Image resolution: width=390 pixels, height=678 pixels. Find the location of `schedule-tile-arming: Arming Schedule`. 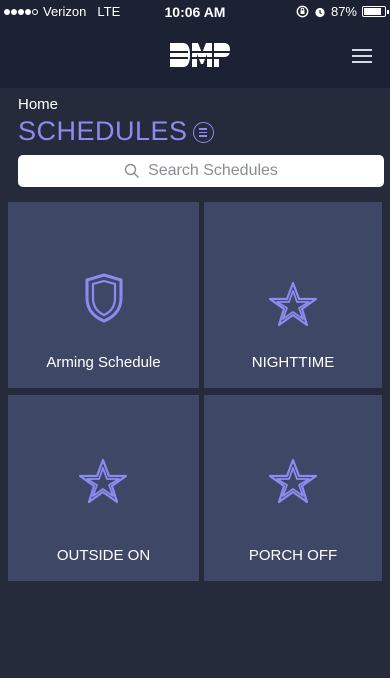

schedule-tile-arming: Arming Schedule is located at coordinates (103, 295).